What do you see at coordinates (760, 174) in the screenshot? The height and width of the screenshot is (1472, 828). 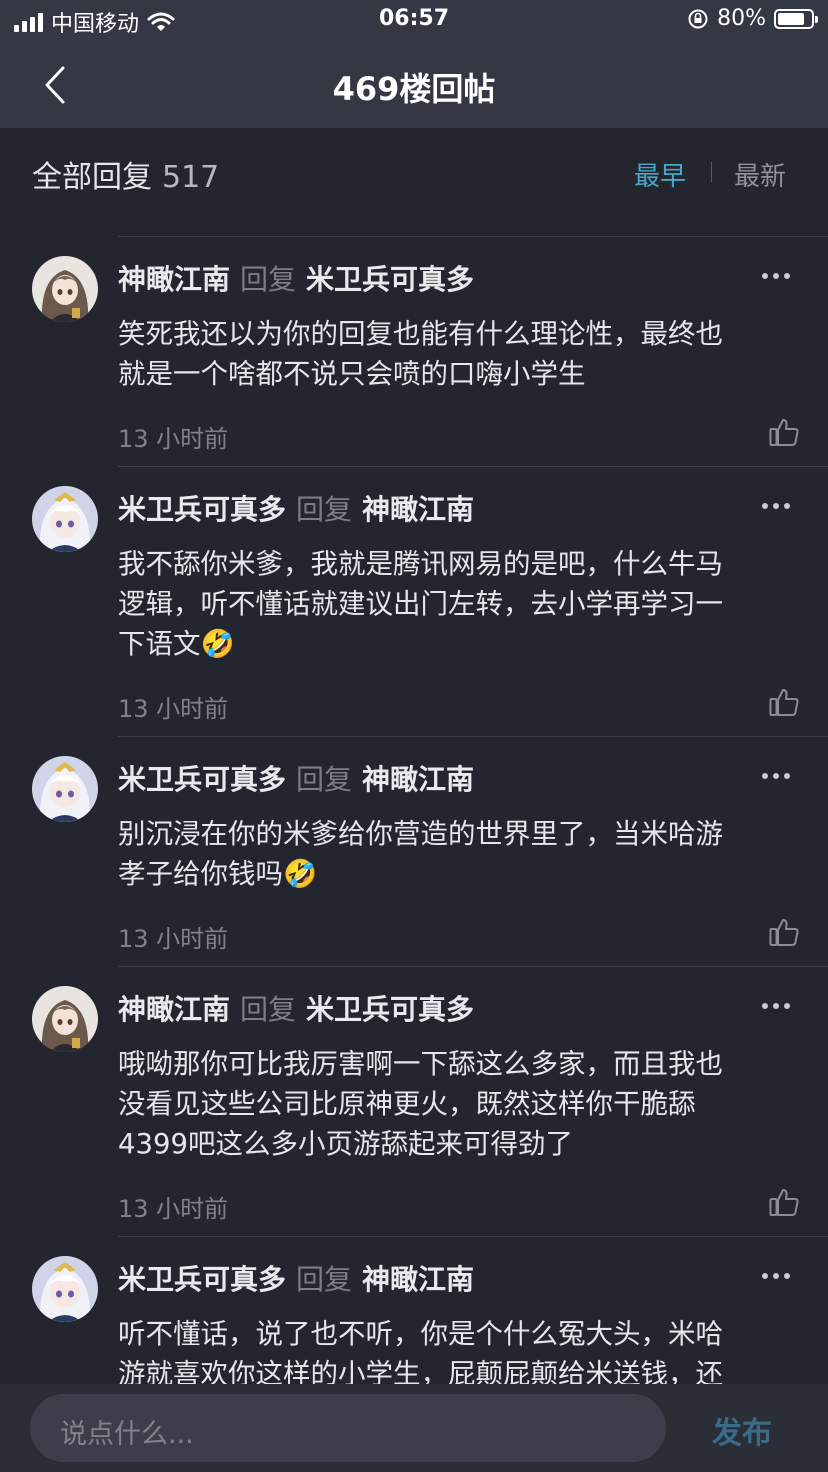 I see `sort-latest-tab: 最新` at bounding box center [760, 174].